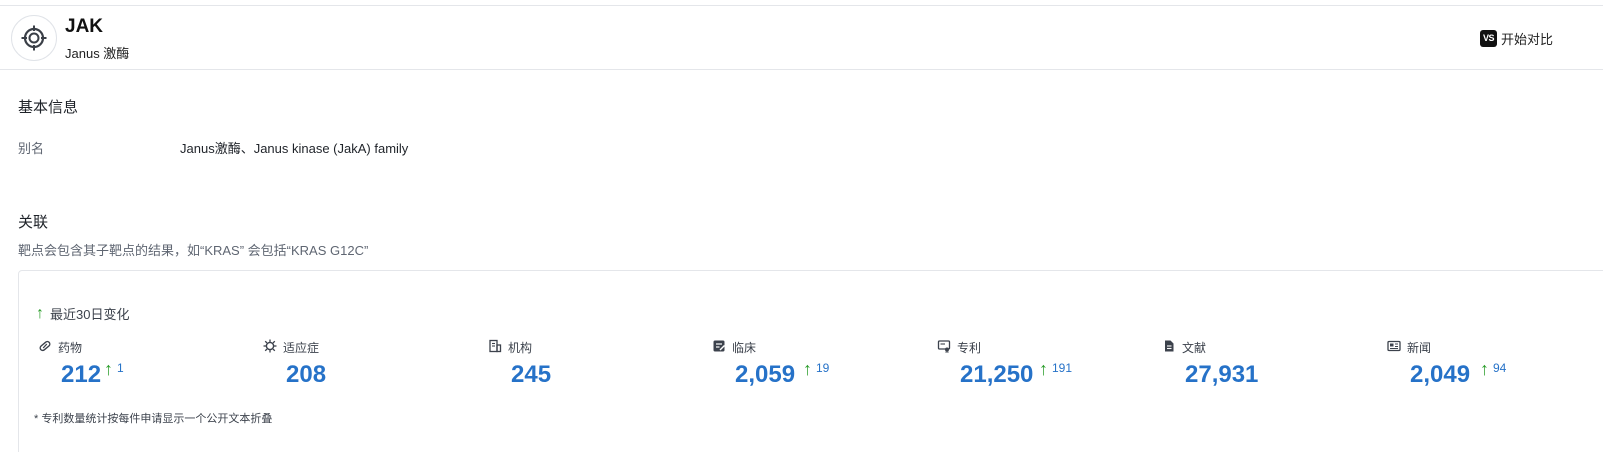 The height and width of the screenshot is (452, 1603). Describe the element at coordinates (495, 347) in the screenshot. I see `building-icon` at that location.